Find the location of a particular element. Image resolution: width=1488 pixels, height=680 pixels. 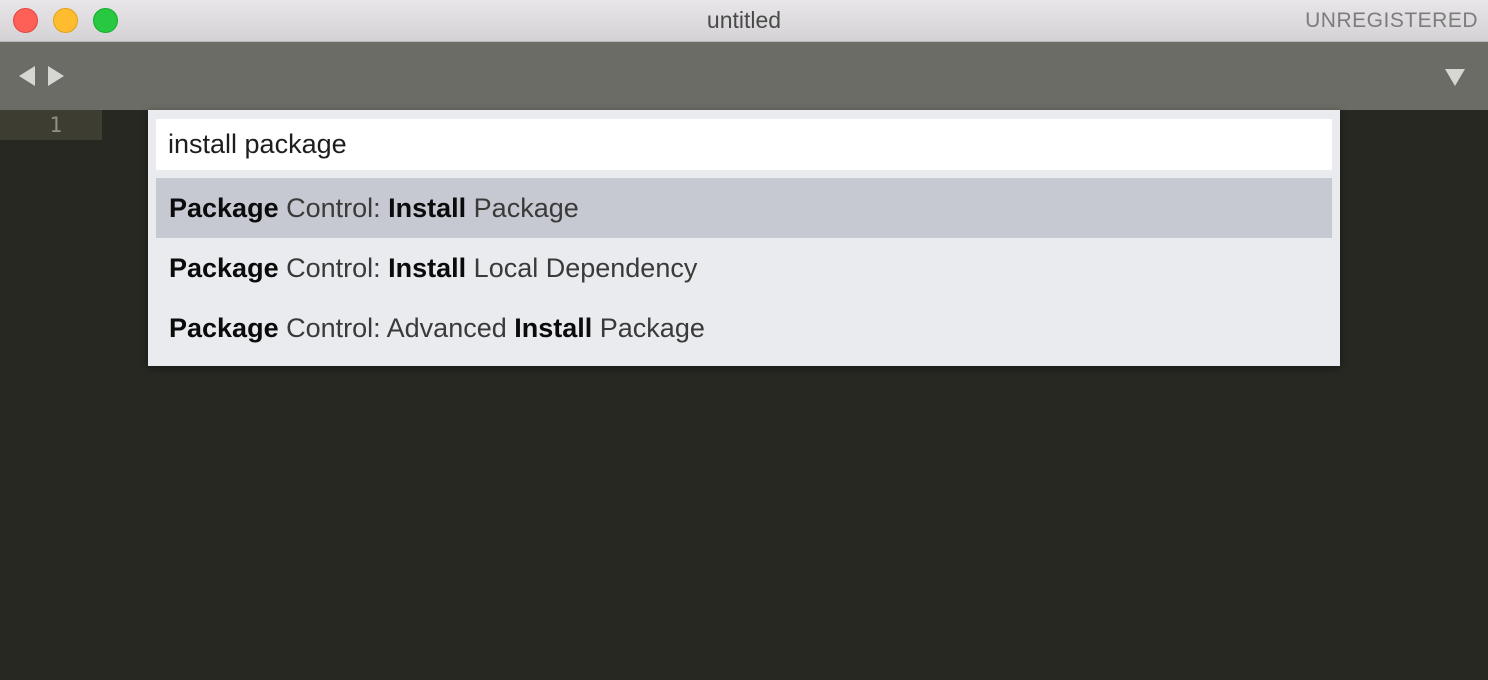

window-title: untitled is located at coordinates (744, 20).